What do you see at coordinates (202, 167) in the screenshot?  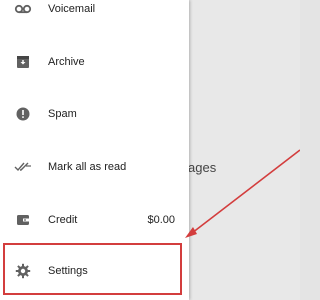 I see `background-partial-text: ages` at bounding box center [202, 167].